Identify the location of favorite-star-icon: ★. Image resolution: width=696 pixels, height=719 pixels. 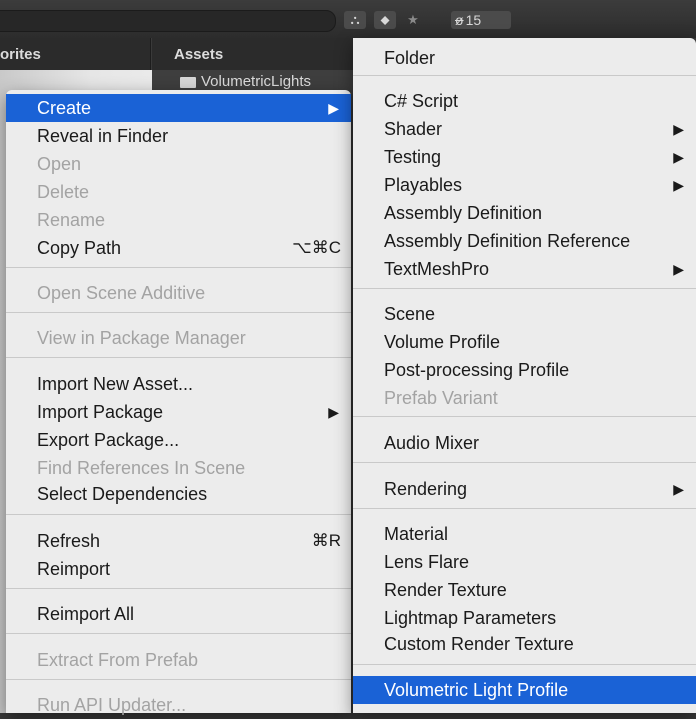
(413, 20).